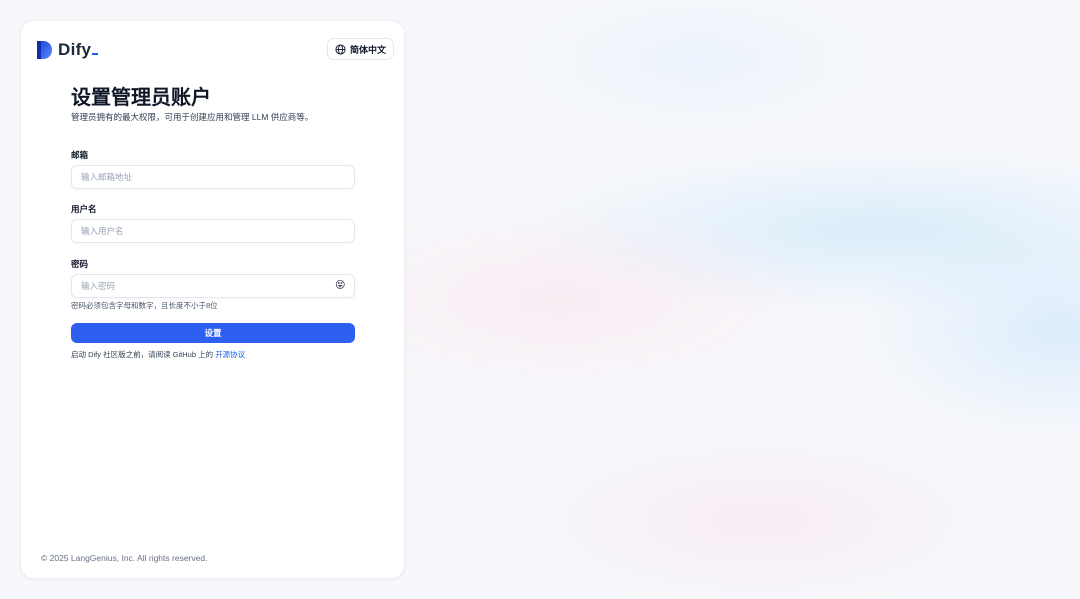 The height and width of the screenshot is (599, 1080). What do you see at coordinates (80, 155) in the screenshot?
I see `email-label: 邮箱` at bounding box center [80, 155].